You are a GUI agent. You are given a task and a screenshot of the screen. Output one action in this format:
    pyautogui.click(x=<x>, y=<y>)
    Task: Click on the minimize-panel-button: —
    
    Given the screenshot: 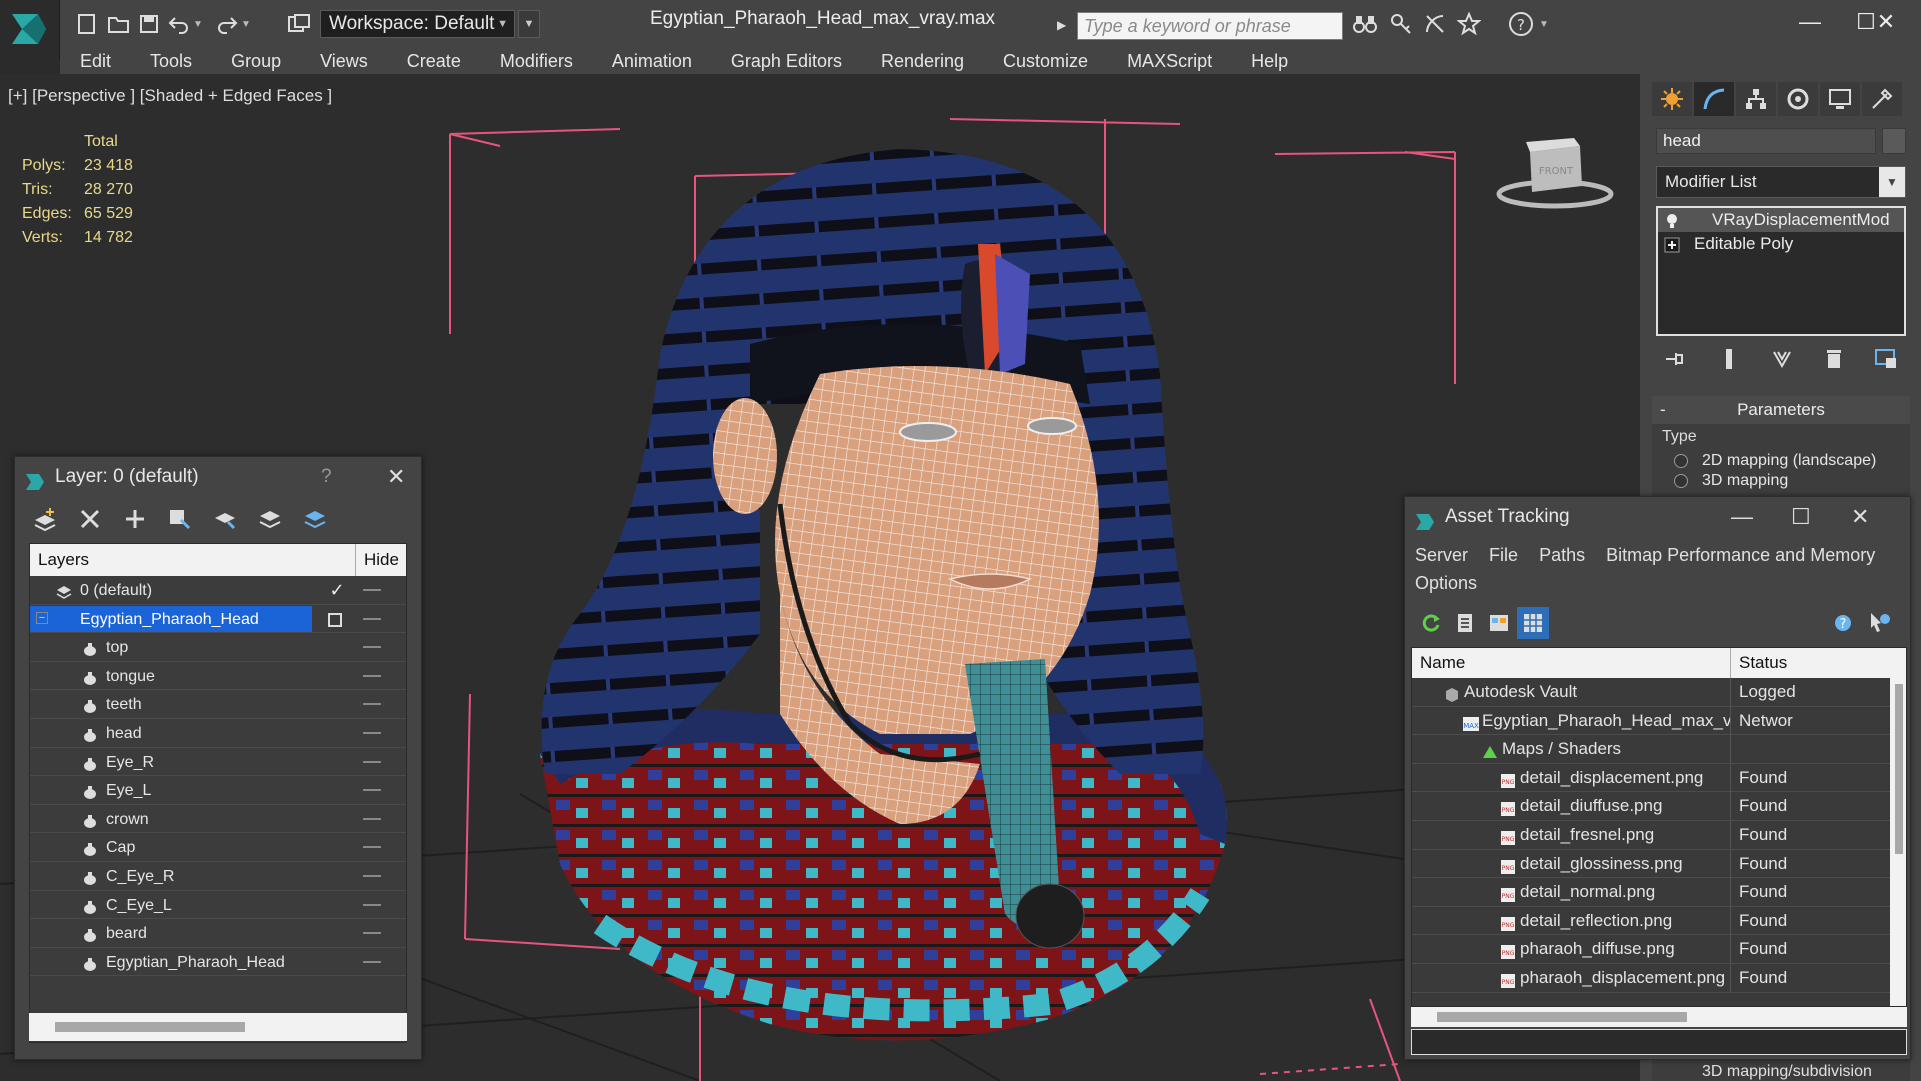 What is the action you would take?
    pyautogui.click(x=1742, y=517)
    